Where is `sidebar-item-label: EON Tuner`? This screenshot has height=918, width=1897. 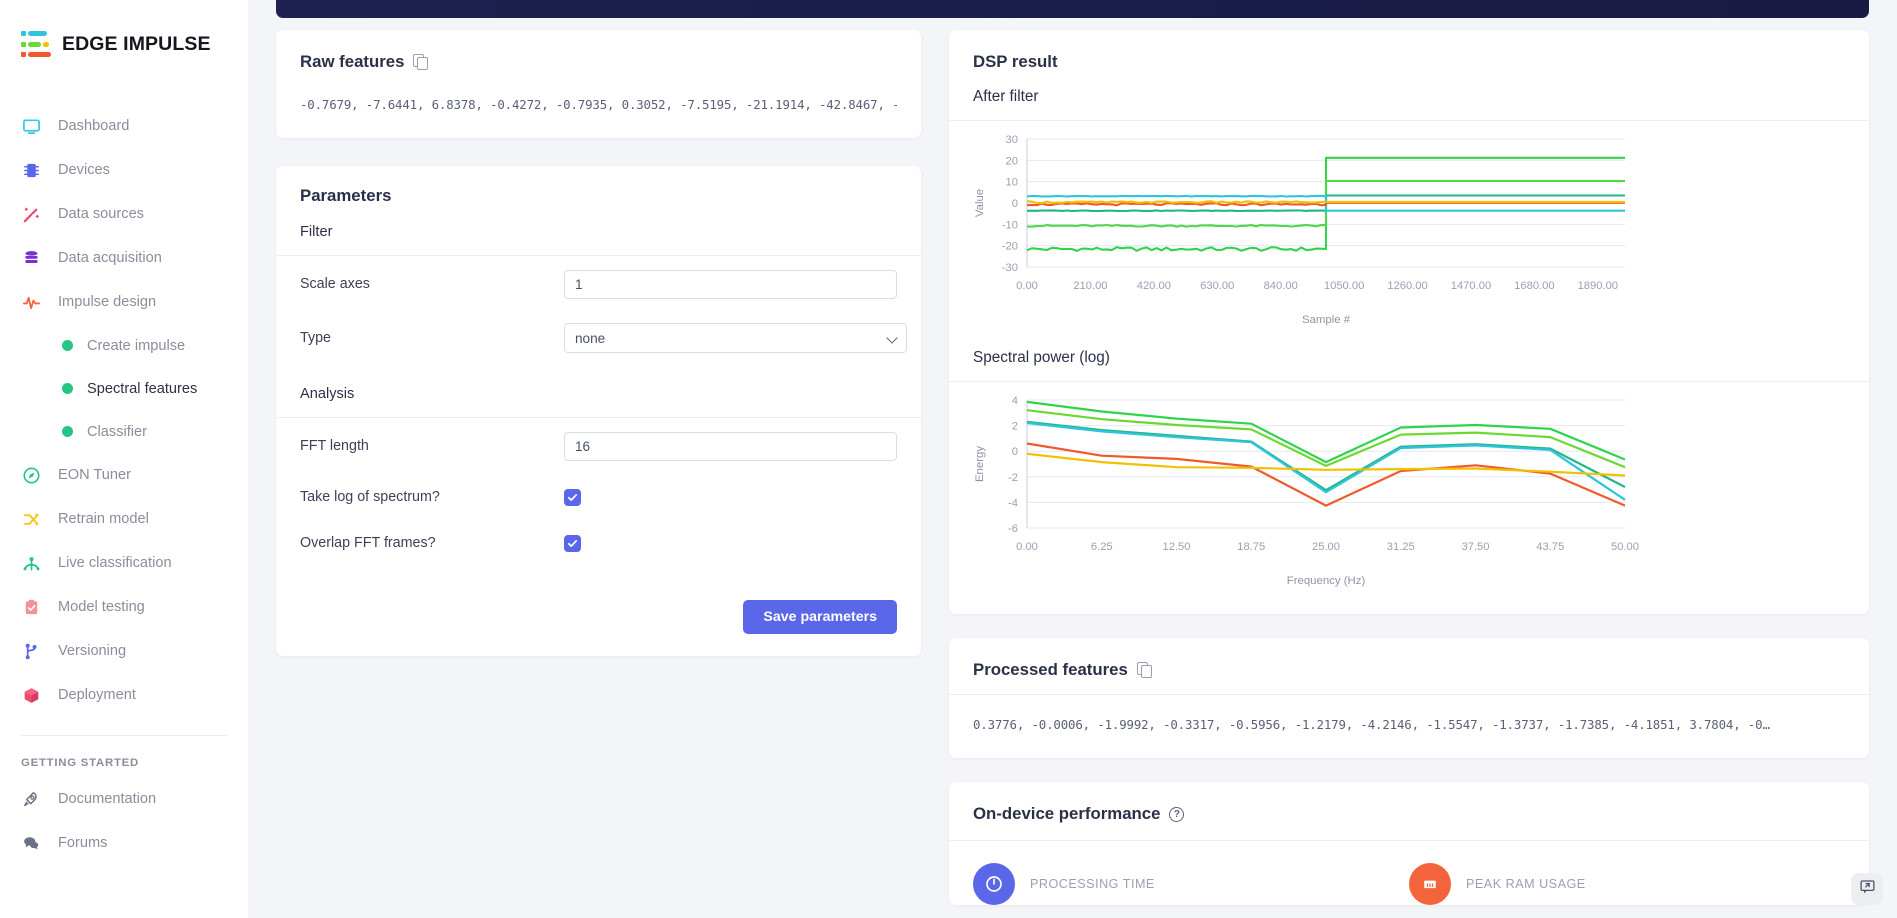
sidebar-item-label: EON Tuner is located at coordinates (94, 475).